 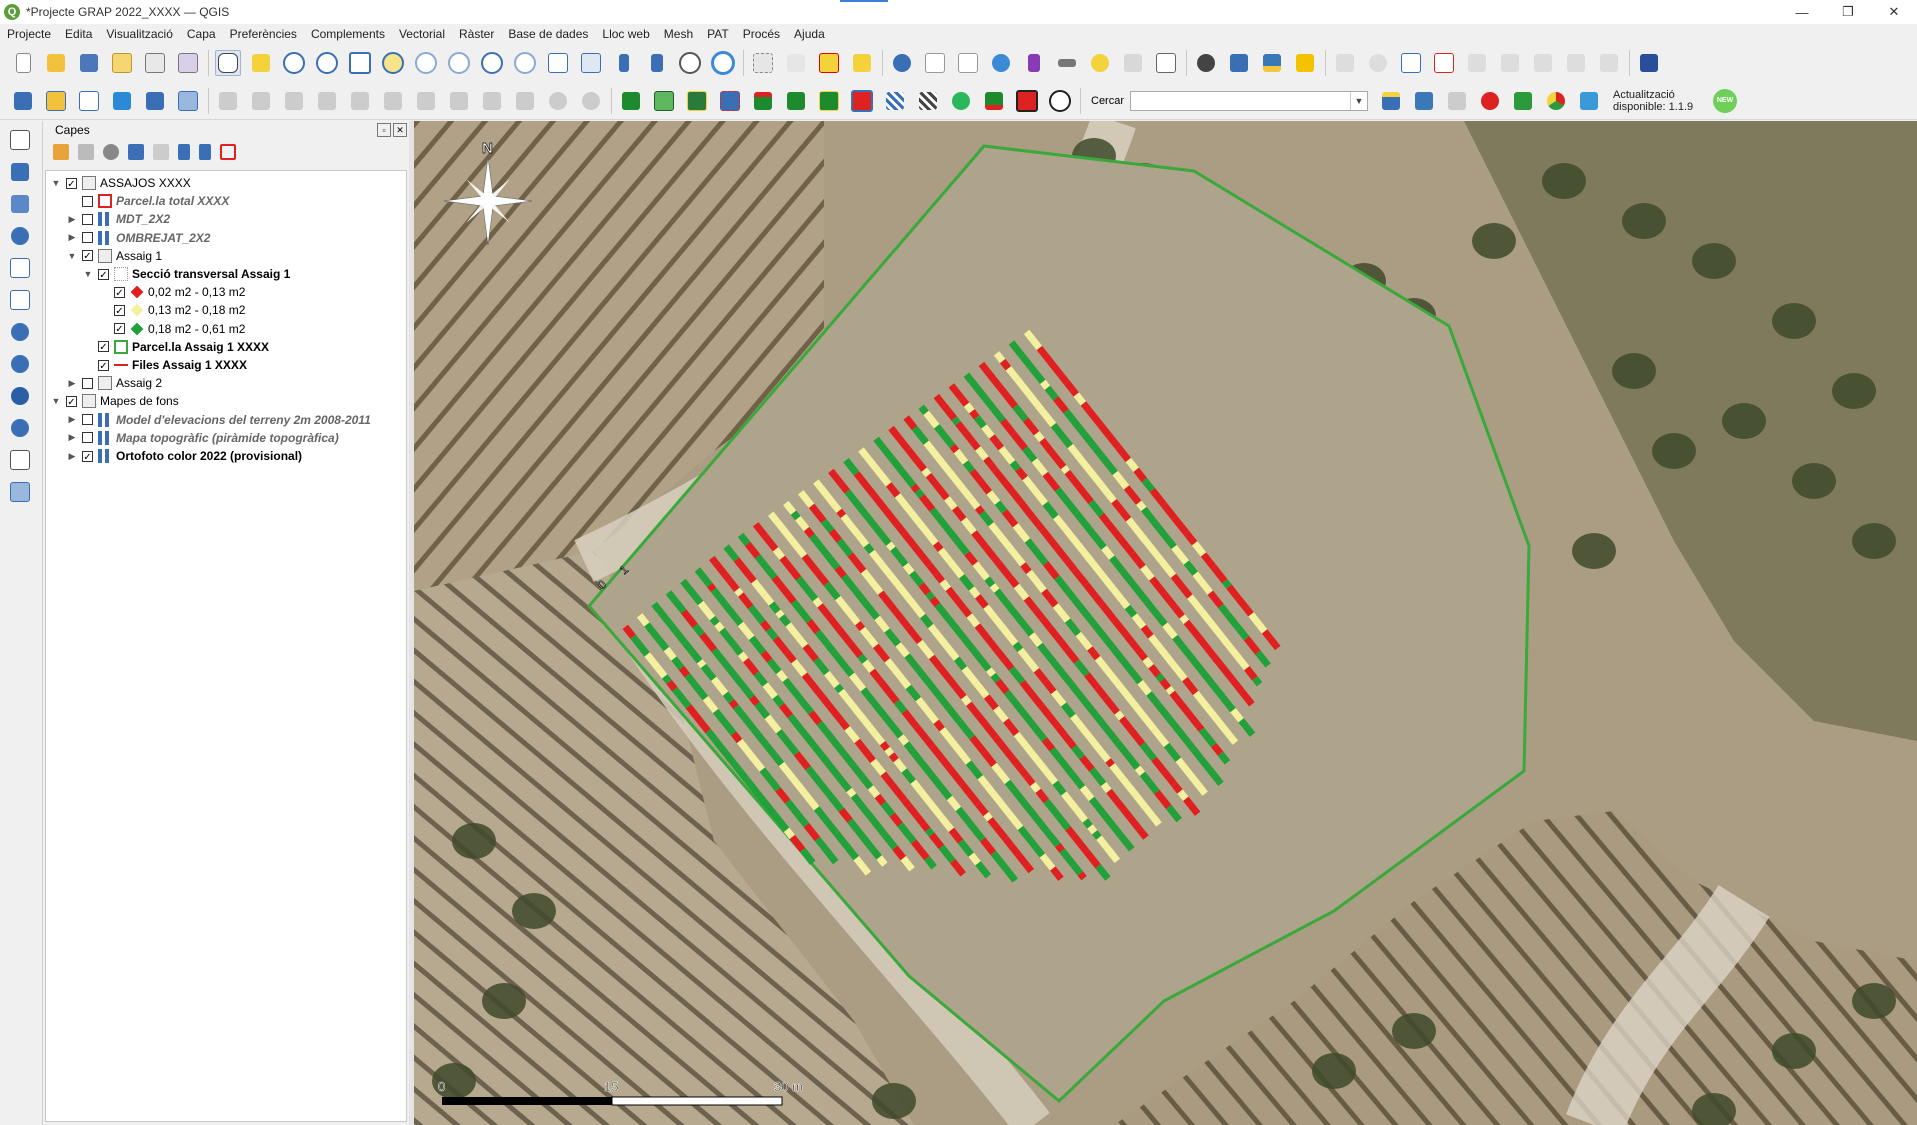 I want to click on help-button, so click(x=1649, y=63).